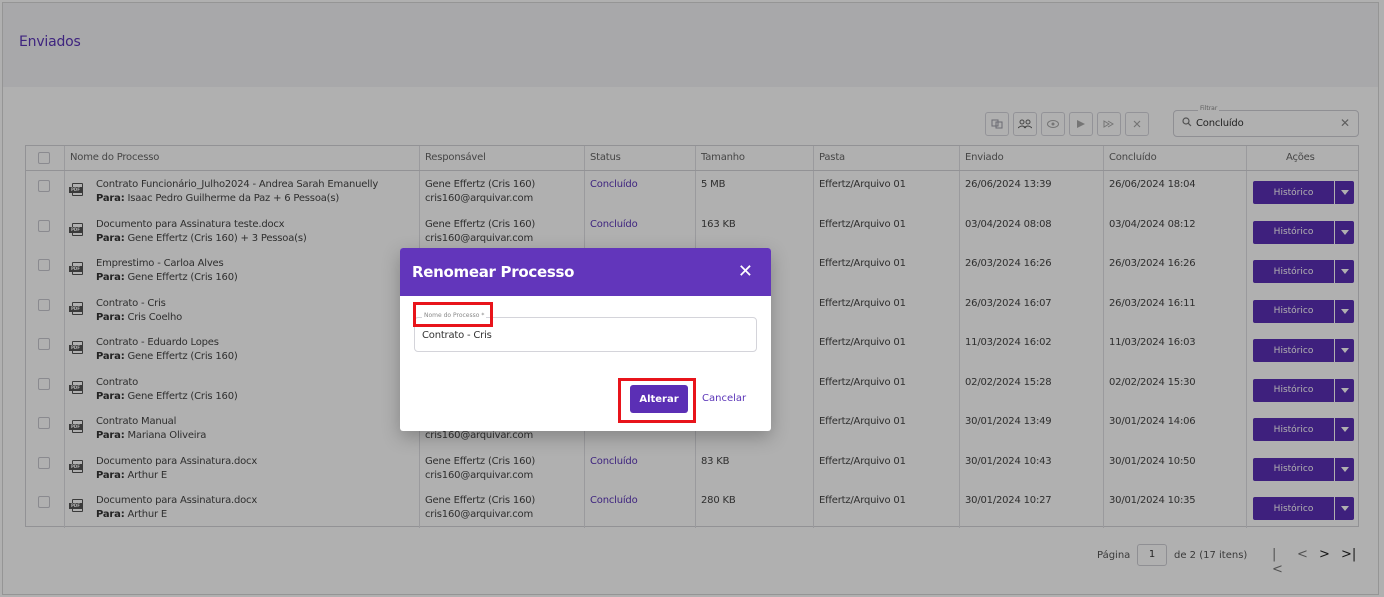  Describe the element at coordinates (585, 272) in the screenshot. I see `dialog-header: Renomear Processo ✕` at that location.